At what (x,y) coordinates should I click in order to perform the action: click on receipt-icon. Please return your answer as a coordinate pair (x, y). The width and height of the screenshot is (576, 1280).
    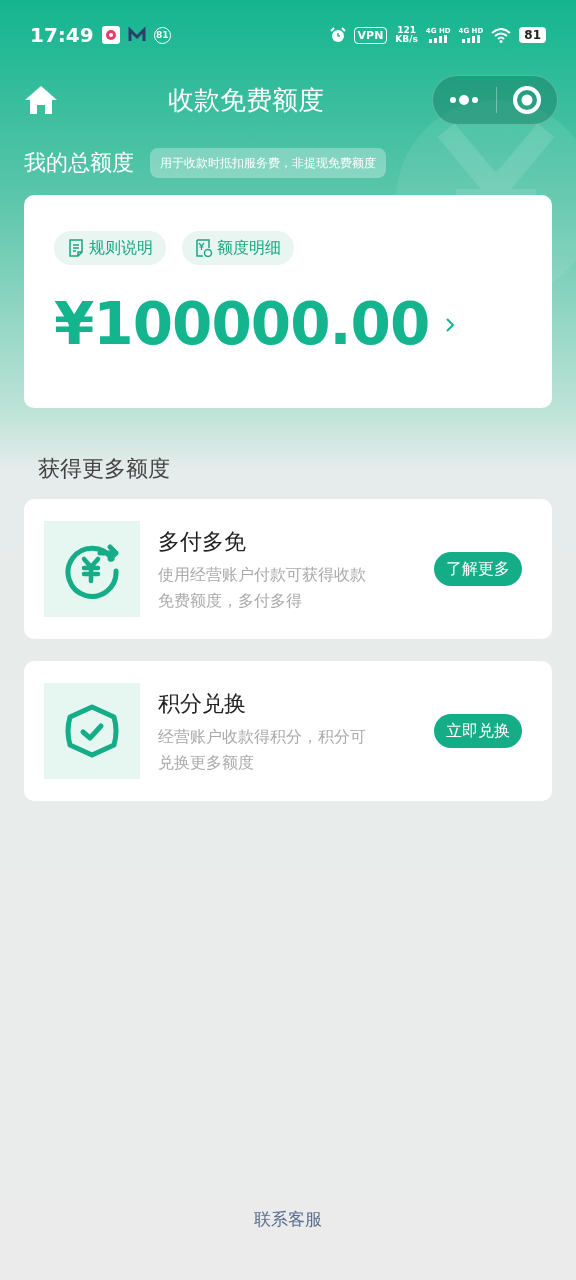
    Looking at the image, I should click on (204, 248).